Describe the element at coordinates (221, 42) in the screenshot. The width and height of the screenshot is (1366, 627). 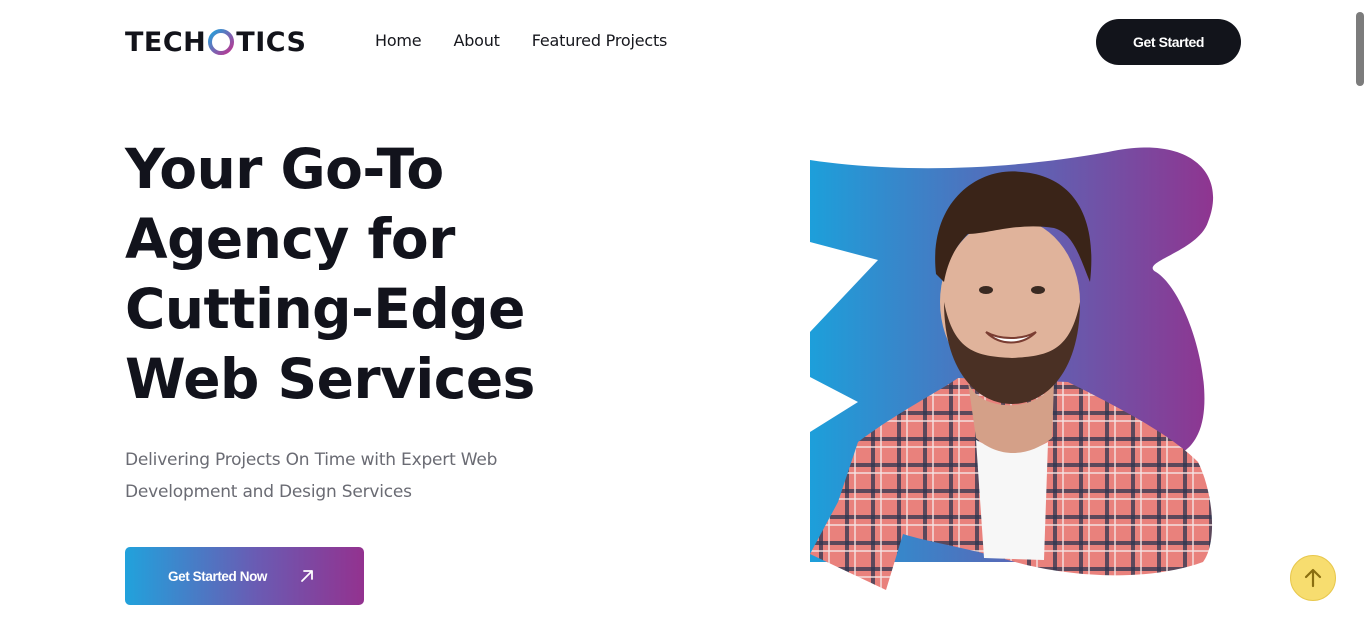
I see `logo-ring-icon` at that location.